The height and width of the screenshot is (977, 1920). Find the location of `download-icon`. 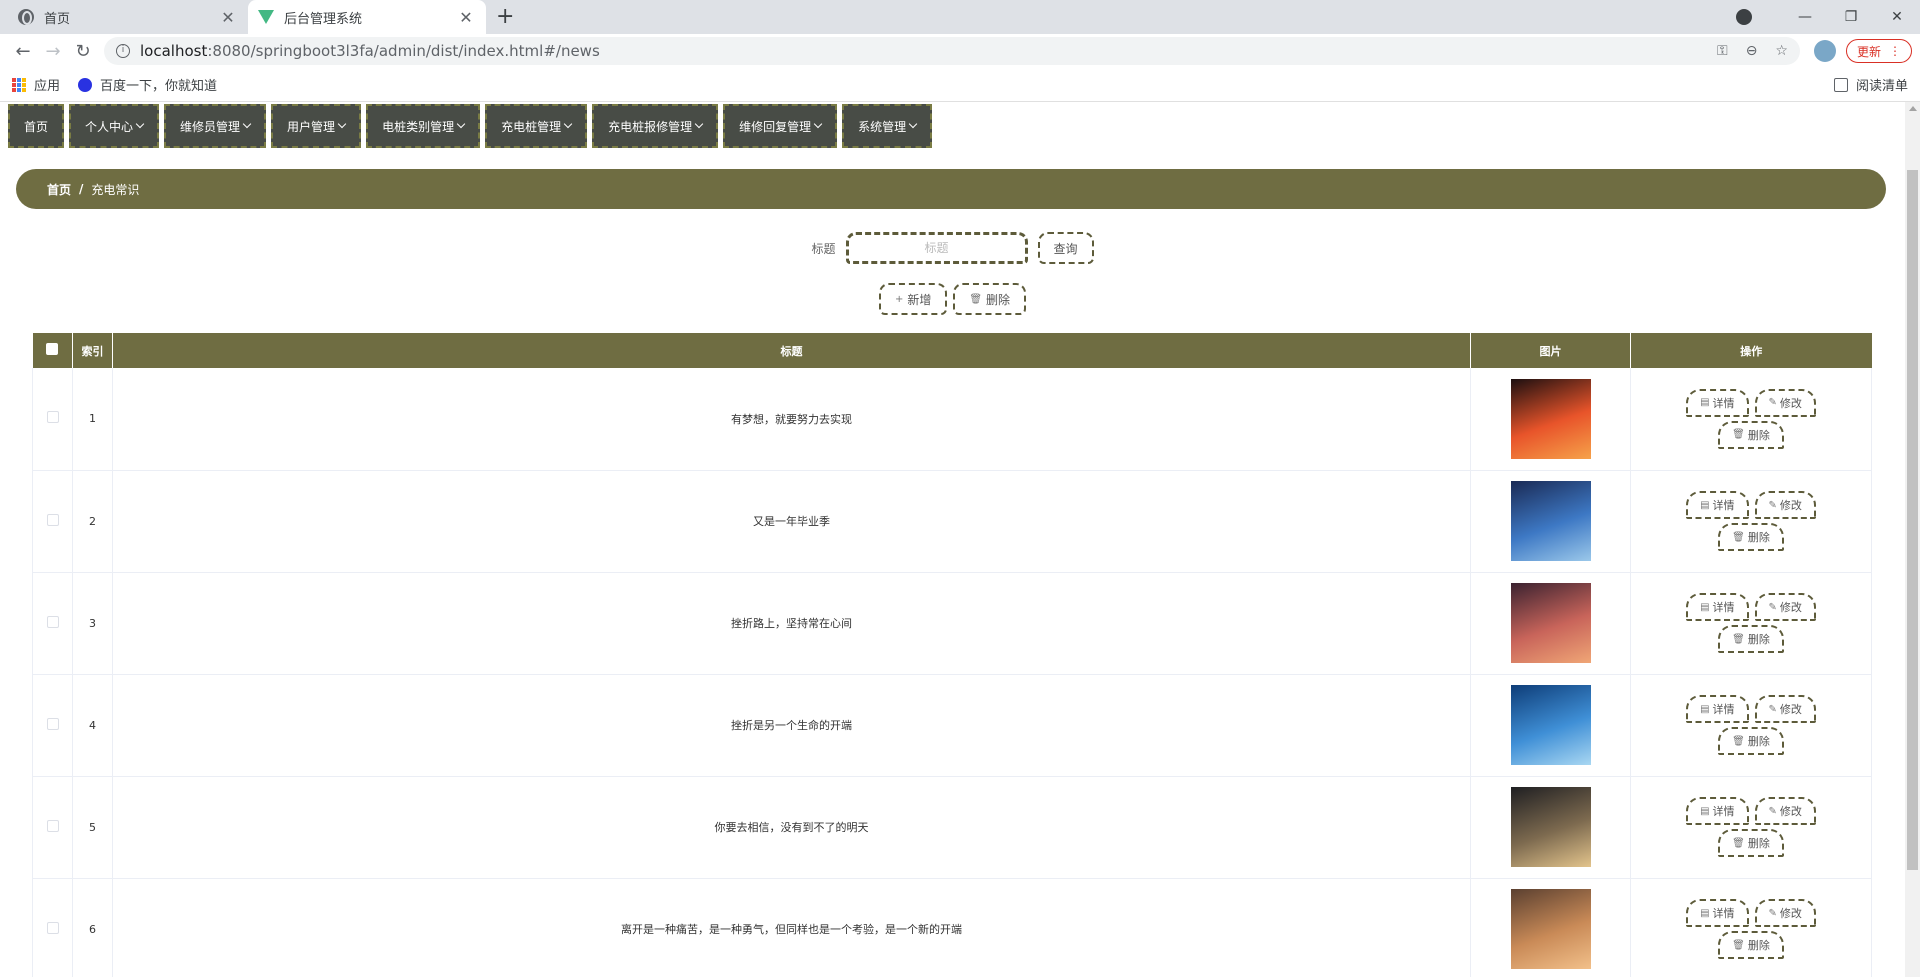

download-icon is located at coordinates (1744, 17).